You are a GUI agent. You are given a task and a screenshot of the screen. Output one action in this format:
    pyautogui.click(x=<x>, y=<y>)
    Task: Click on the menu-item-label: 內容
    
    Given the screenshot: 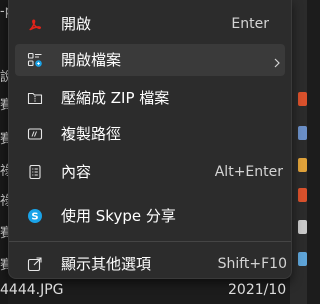 What is the action you would take?
    pyautogui.click(x=76, y=172)
    